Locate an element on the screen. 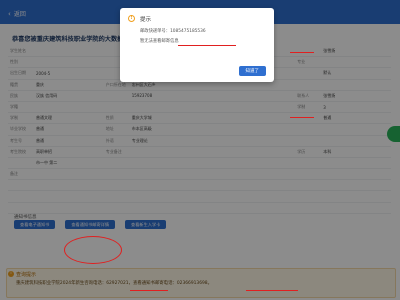 This screenshot has height=300, width=400. dialog-title: 提示 is located at coordinates (146, 20).